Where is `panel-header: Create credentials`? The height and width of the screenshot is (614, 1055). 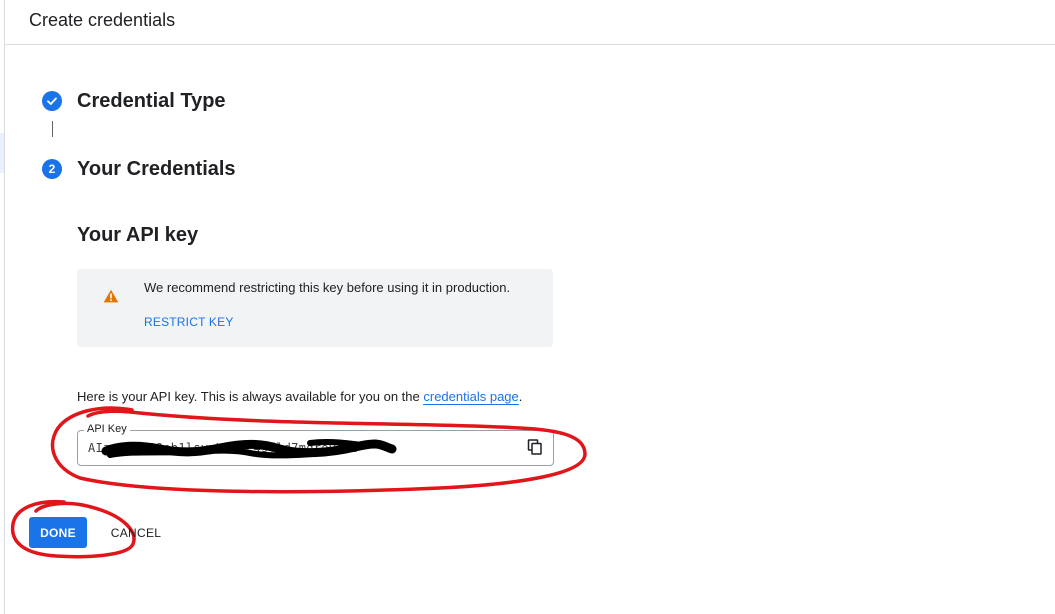 panel-header: Create credentials is located at coordinates (530, 22).